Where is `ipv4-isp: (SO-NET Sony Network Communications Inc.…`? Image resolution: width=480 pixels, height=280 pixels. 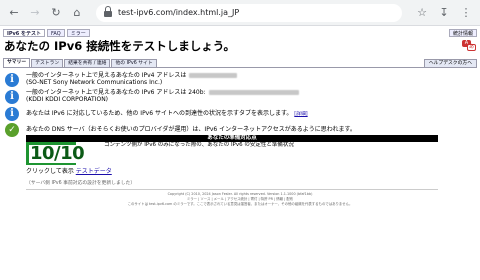
ipv4-isp: (SO-NET Sony Network Communications Inc.… is located at coordinates (94, 82).